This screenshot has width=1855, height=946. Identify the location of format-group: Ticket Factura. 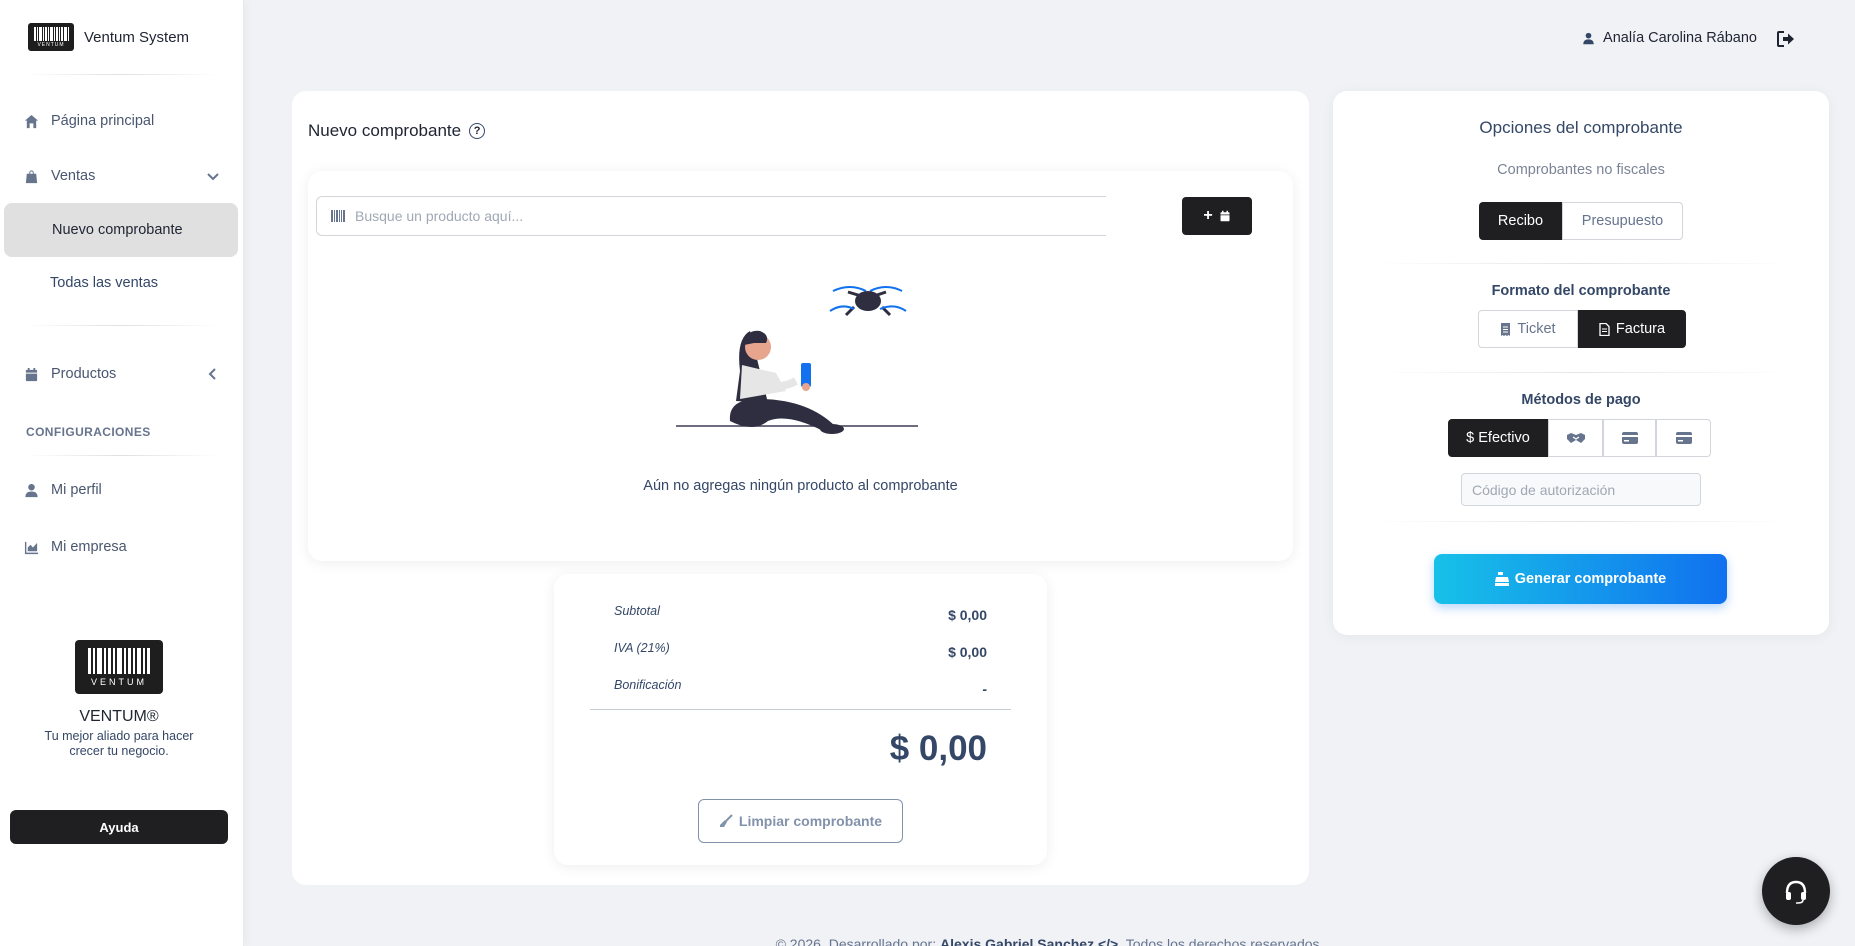
(1582, 329).